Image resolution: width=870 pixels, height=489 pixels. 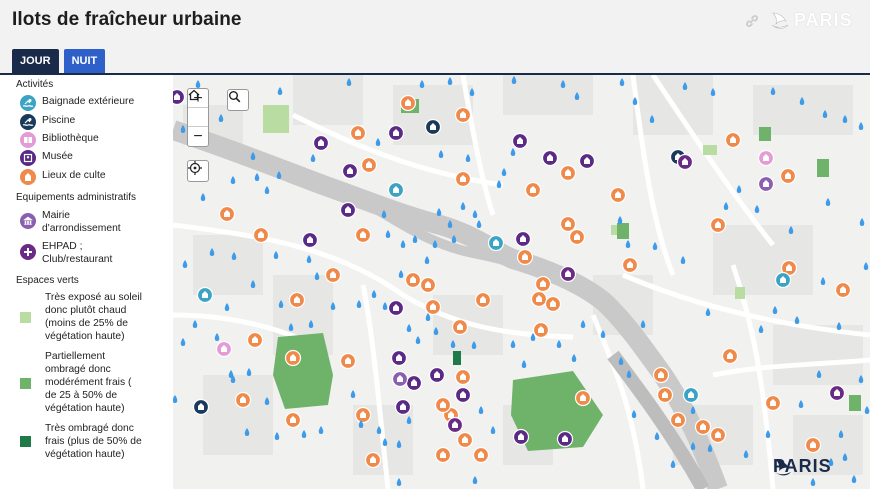 I want to click on link-icon, so click(x=752, y=21).